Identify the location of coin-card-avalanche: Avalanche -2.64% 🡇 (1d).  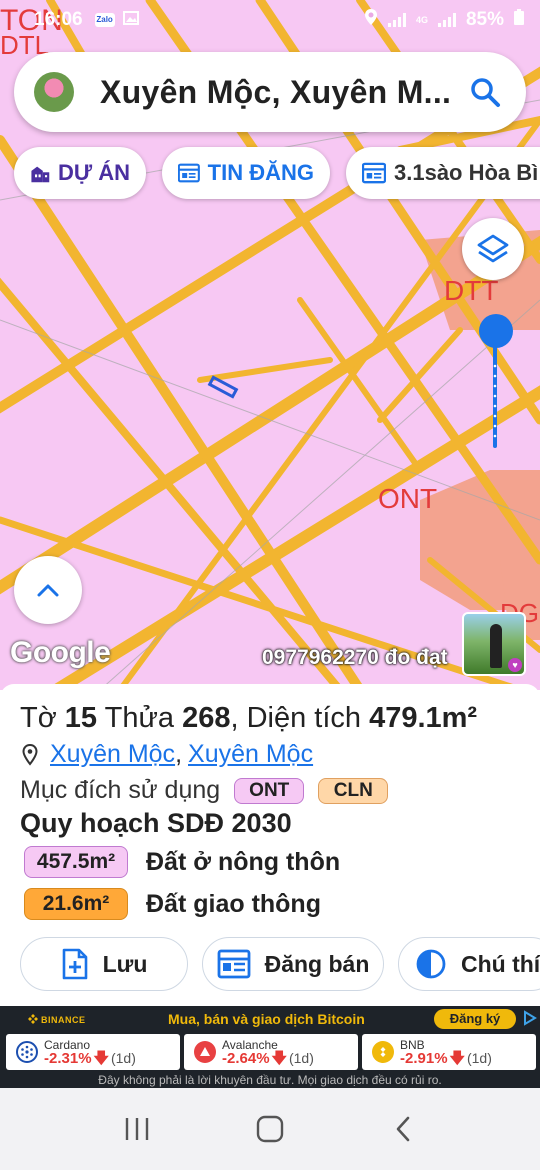
(271, 1052).